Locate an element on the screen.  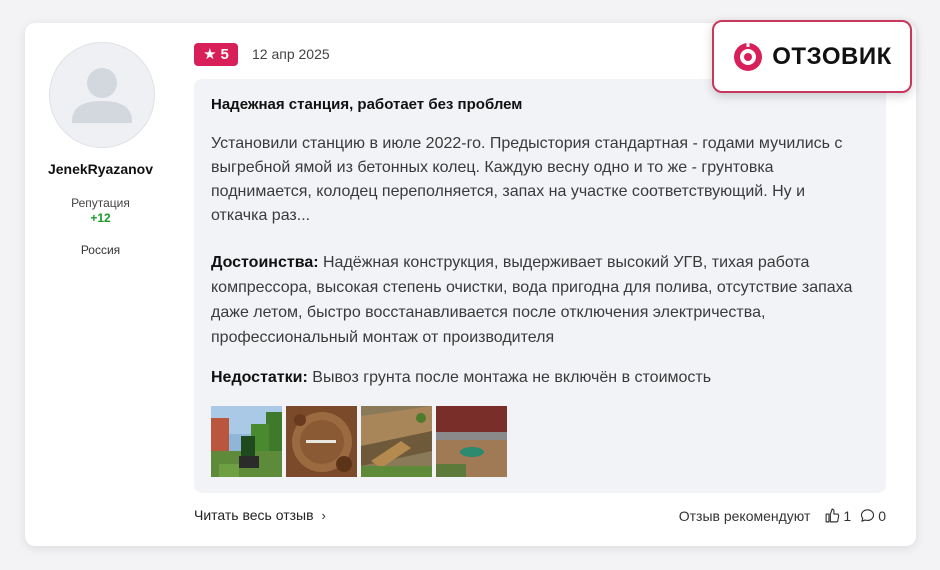
rating-badge: ★ 5 is located at coordinates (216, 54).